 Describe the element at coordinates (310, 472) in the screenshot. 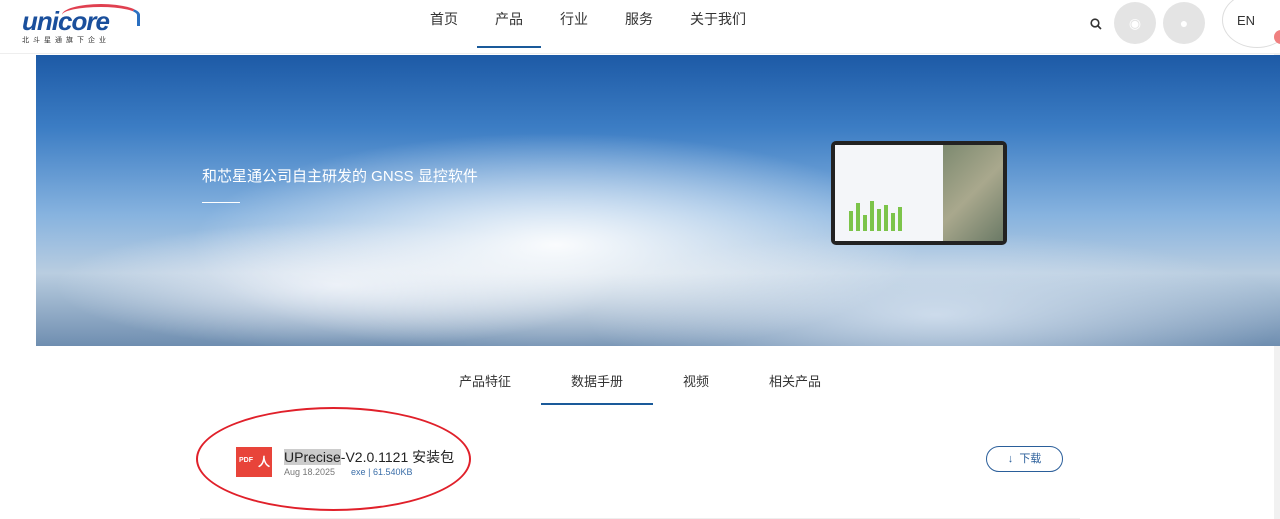

I see `file-date: Aug 18.2025` at that location.